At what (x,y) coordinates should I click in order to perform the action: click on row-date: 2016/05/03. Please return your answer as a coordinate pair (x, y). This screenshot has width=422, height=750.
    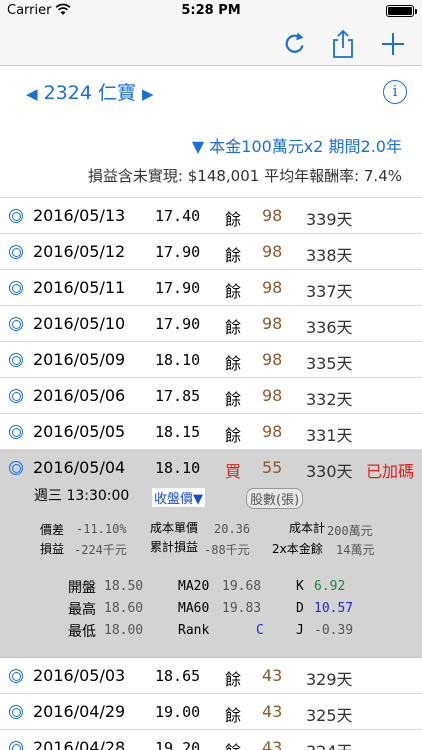
    Looking at the image, I should click on (79, 675).